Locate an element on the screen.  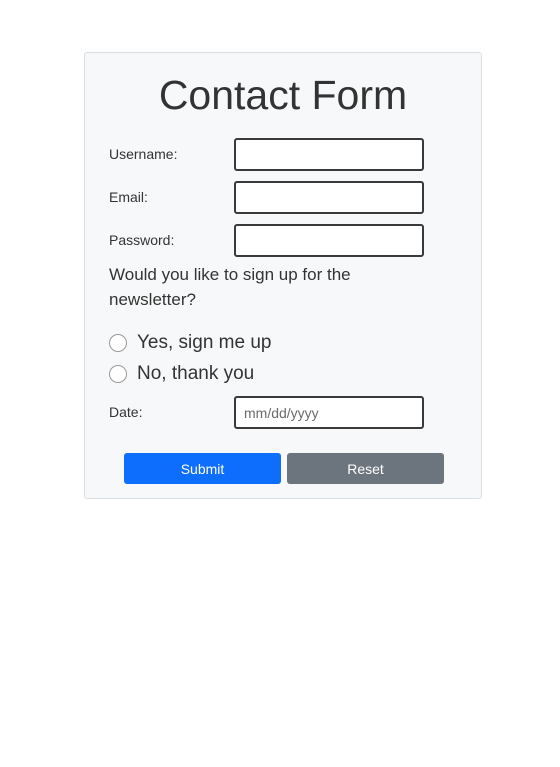
radio-label-no: No, thank you is located at coordinates (196, 373).